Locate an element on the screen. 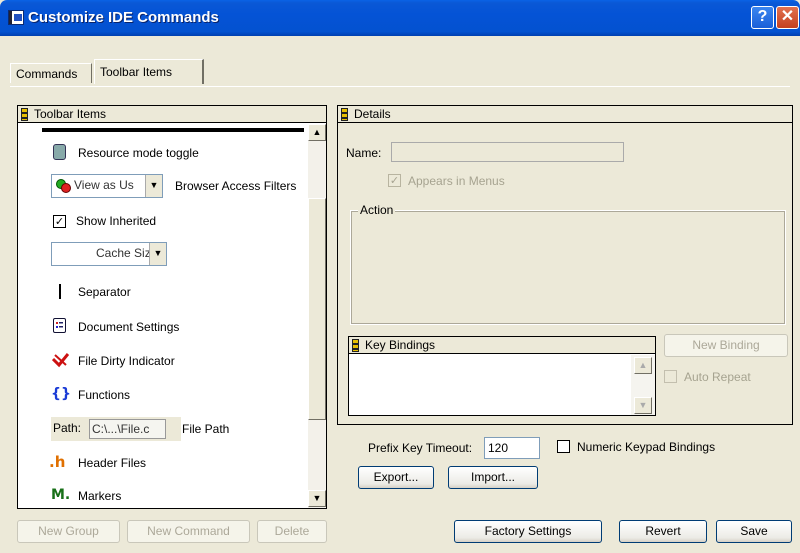 Image resolution: width=800 pixels, height=553 pixels. tab-commands: Commands is located at coordinates (51, 73).